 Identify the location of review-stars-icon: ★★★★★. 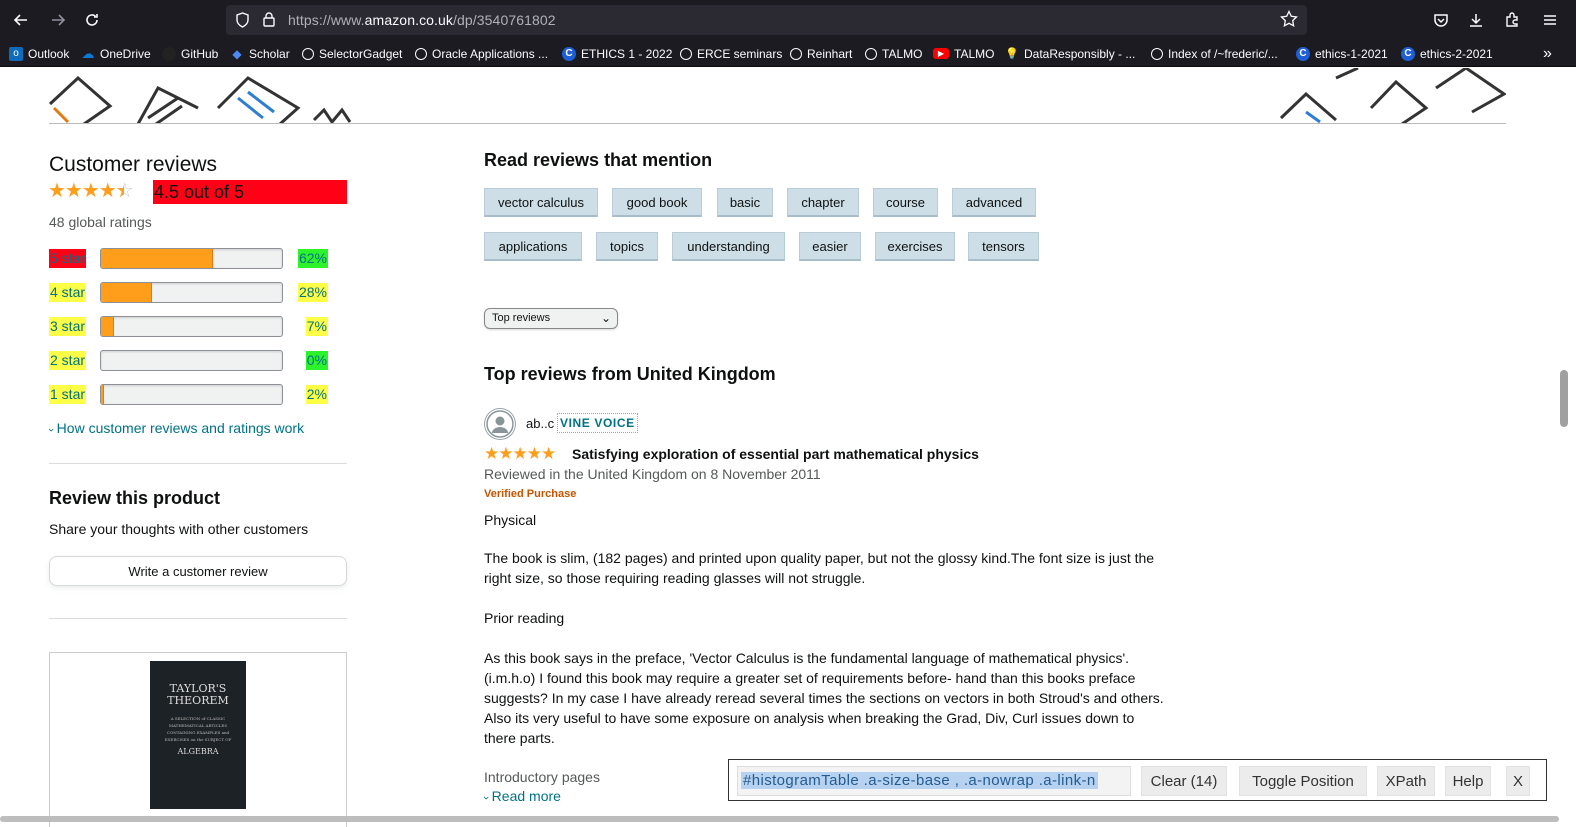
(520, 454).